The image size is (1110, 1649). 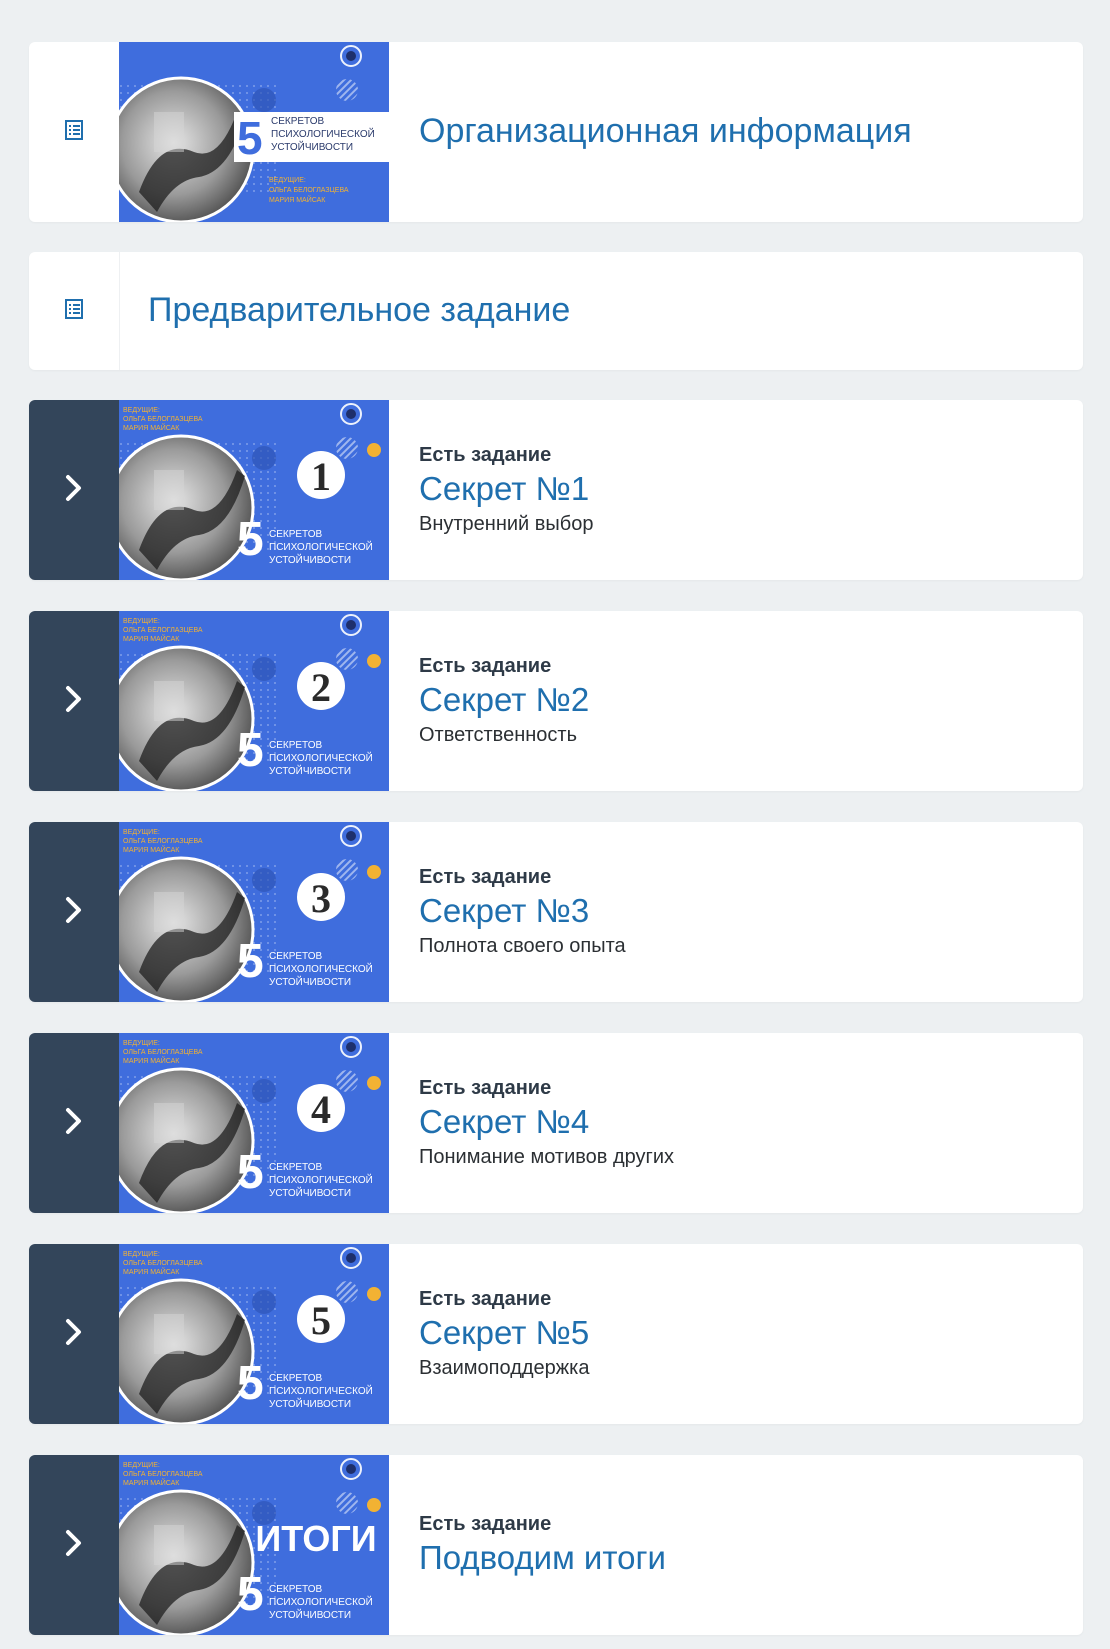 I want to click on card-description: Взаимоподдержка, so click(x=504, y=1367).